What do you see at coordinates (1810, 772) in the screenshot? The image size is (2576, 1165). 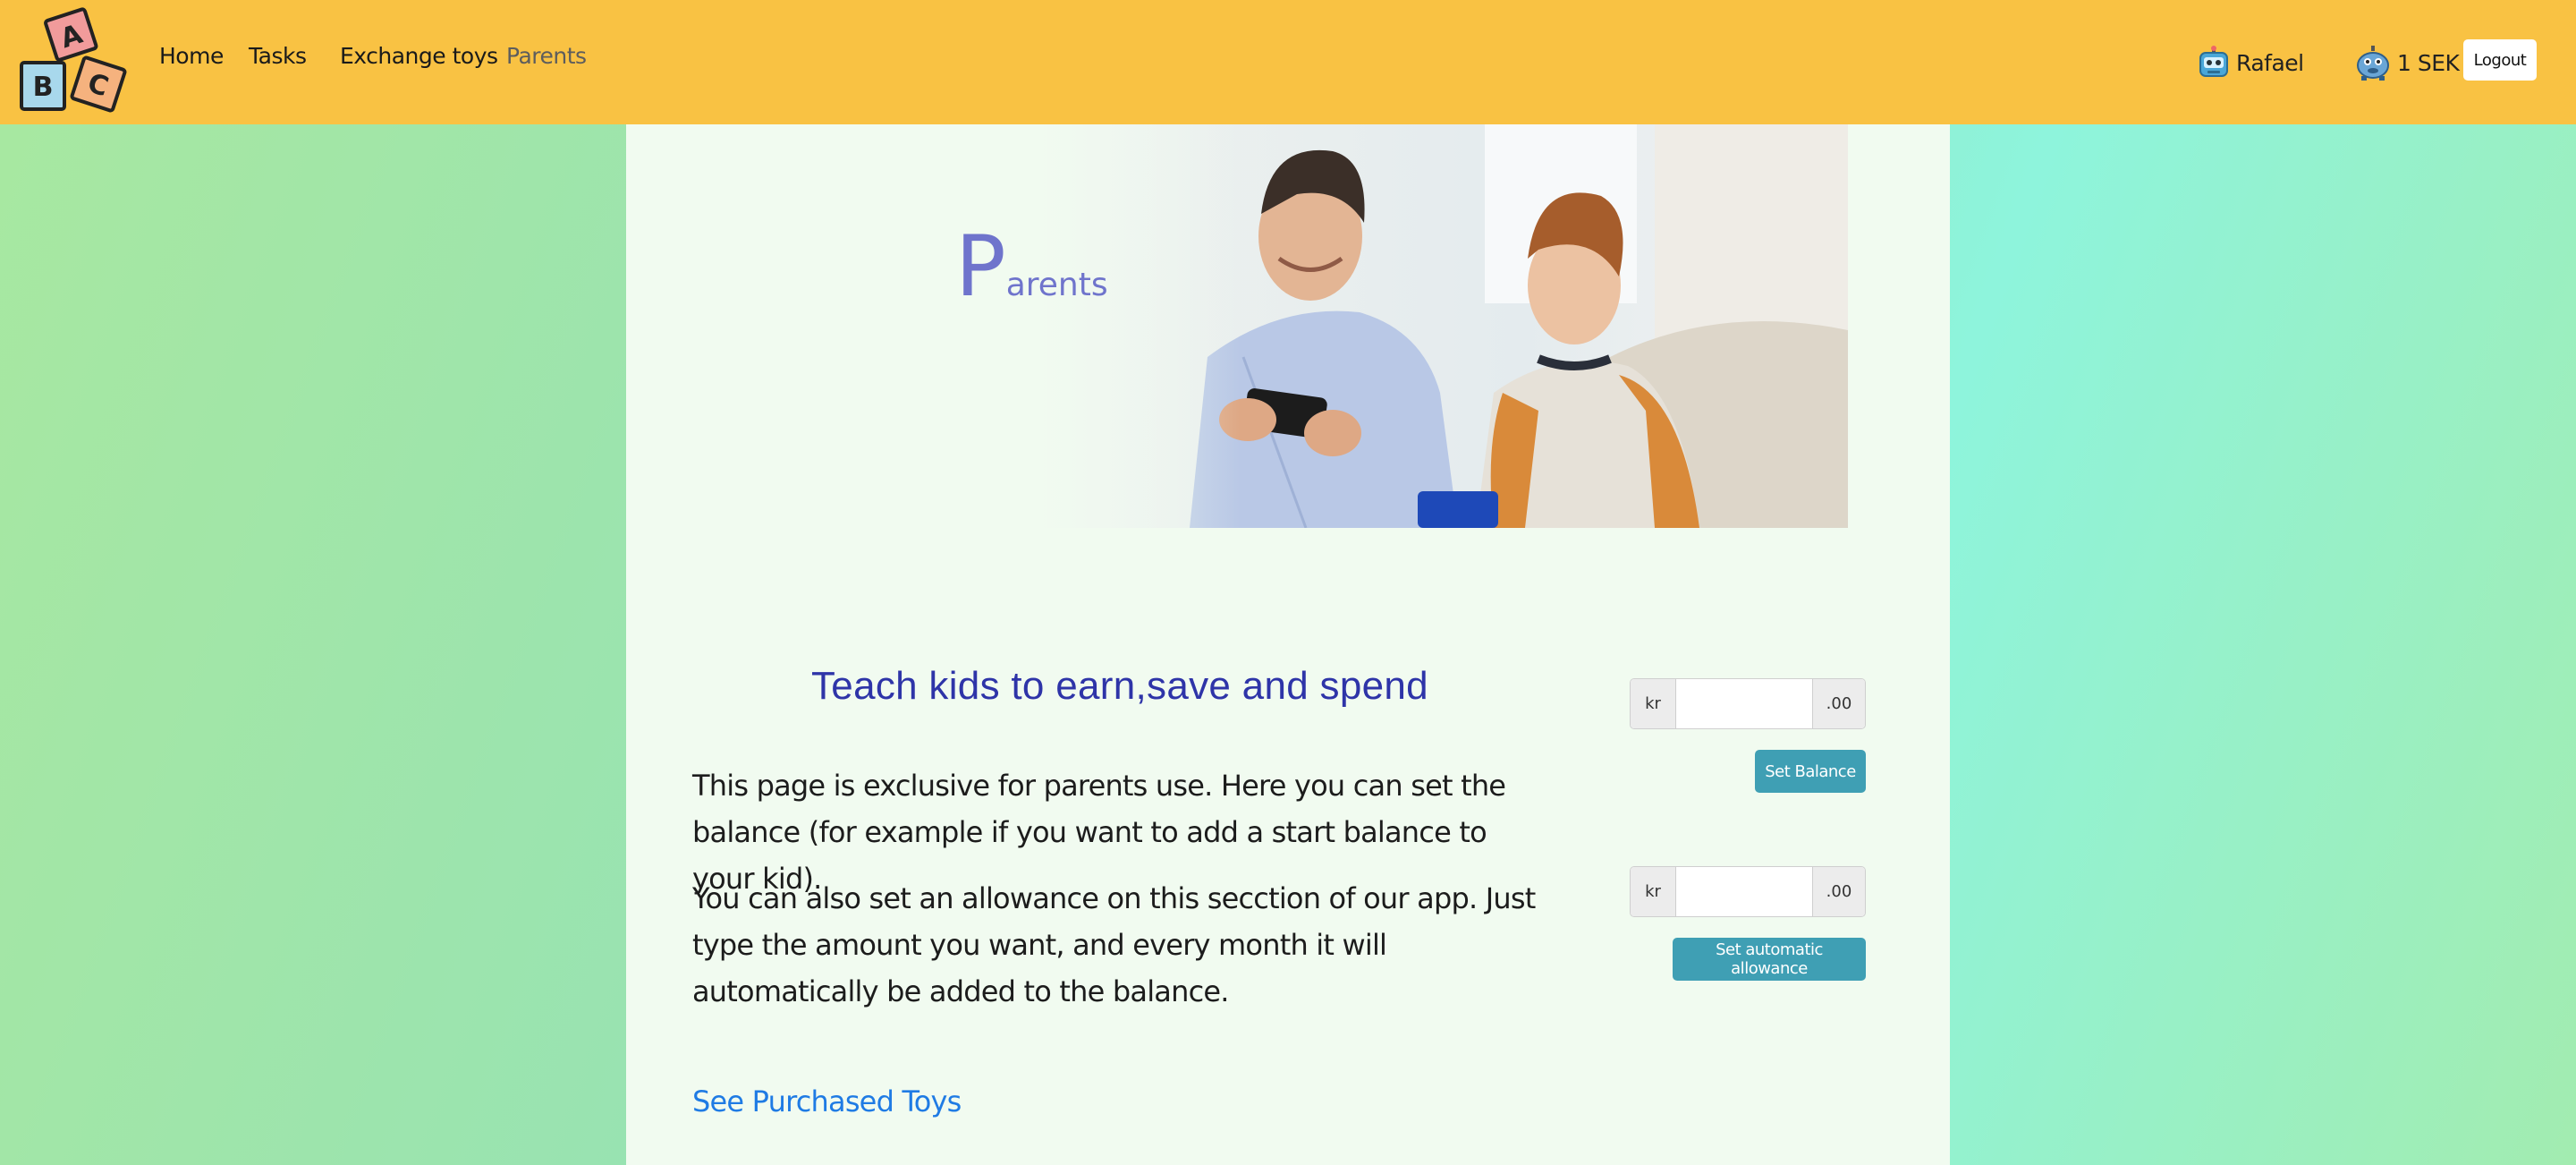 I see `set-balance-button: Set Balance` at bounding box center [1810, 772].